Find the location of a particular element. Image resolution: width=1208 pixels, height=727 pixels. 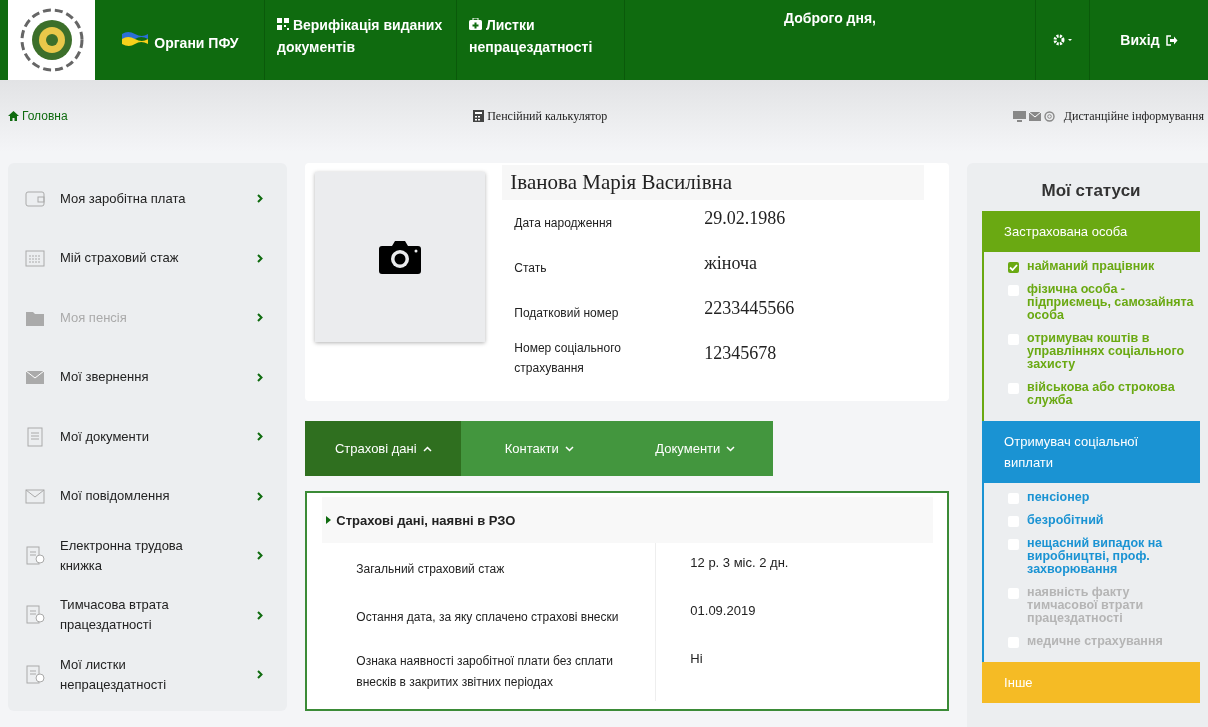

tab: Документи is located at coordinates (695, 448).